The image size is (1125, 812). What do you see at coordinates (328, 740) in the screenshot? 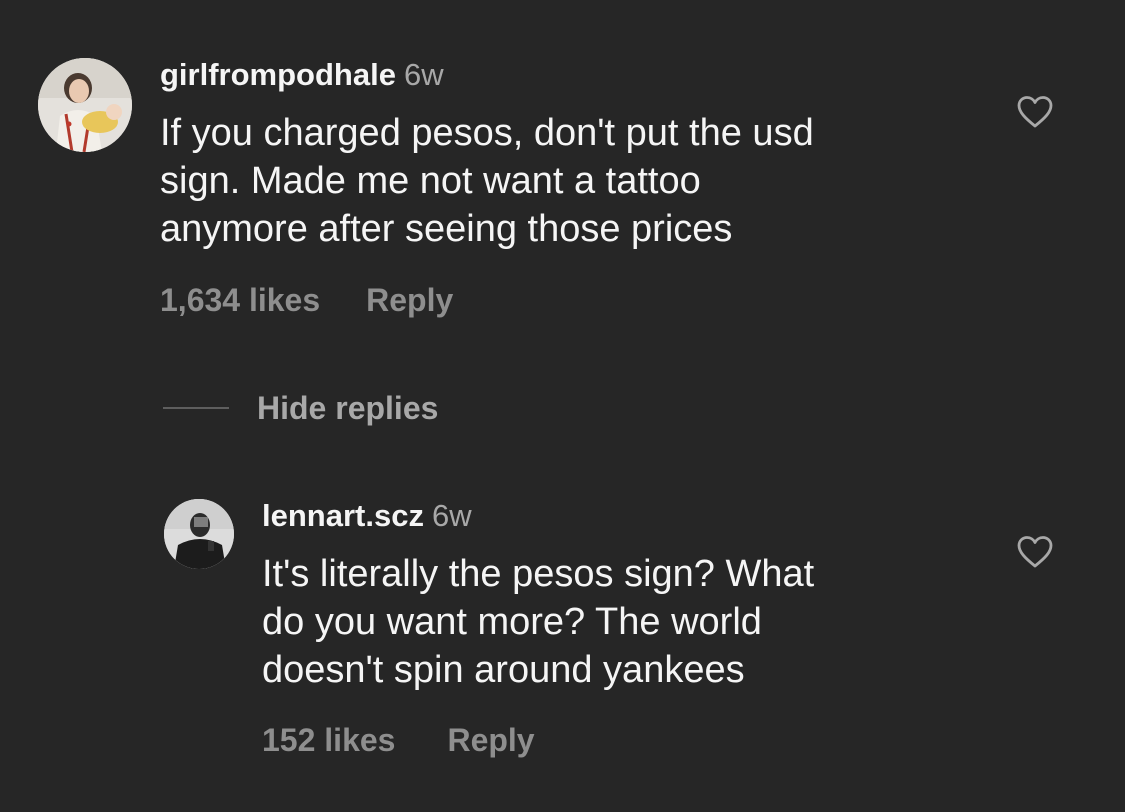
I see `like-count: 152 likes` at bounding box center [328, 740].